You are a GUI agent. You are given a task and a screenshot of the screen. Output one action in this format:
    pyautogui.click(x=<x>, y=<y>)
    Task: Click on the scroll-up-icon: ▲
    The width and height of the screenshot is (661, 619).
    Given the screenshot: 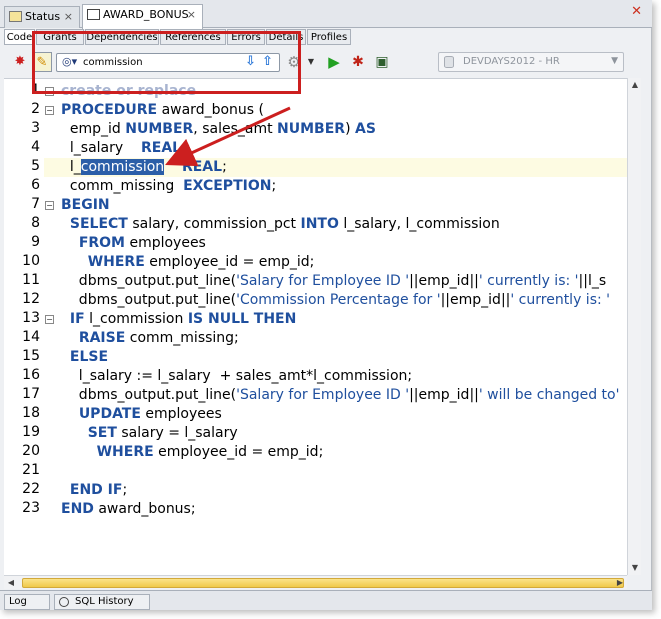 What is the action you would take?
    pyautogui.click(x=635, y=85)
    